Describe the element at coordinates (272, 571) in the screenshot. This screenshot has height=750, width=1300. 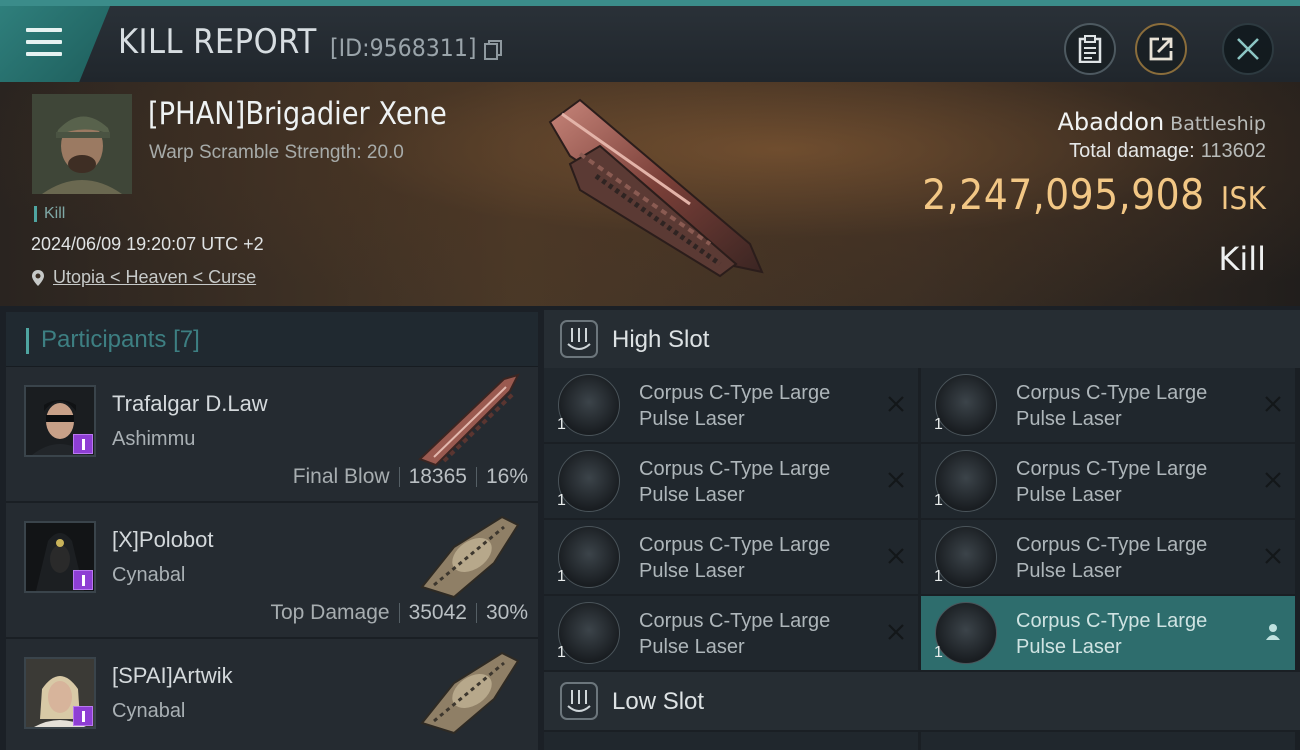
I see `participant-row: [X]Polobot Cynabal Top Damage 35042 30%` at that location.